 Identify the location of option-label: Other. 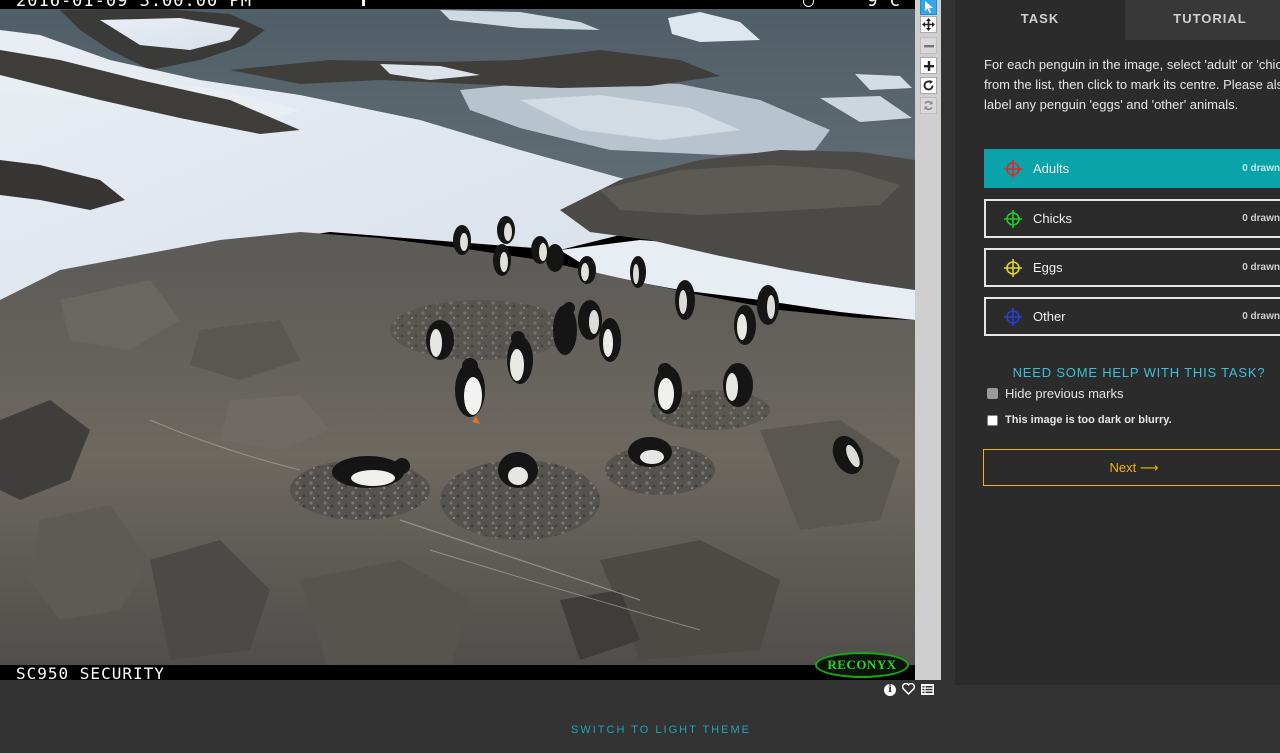
(1049, 316).